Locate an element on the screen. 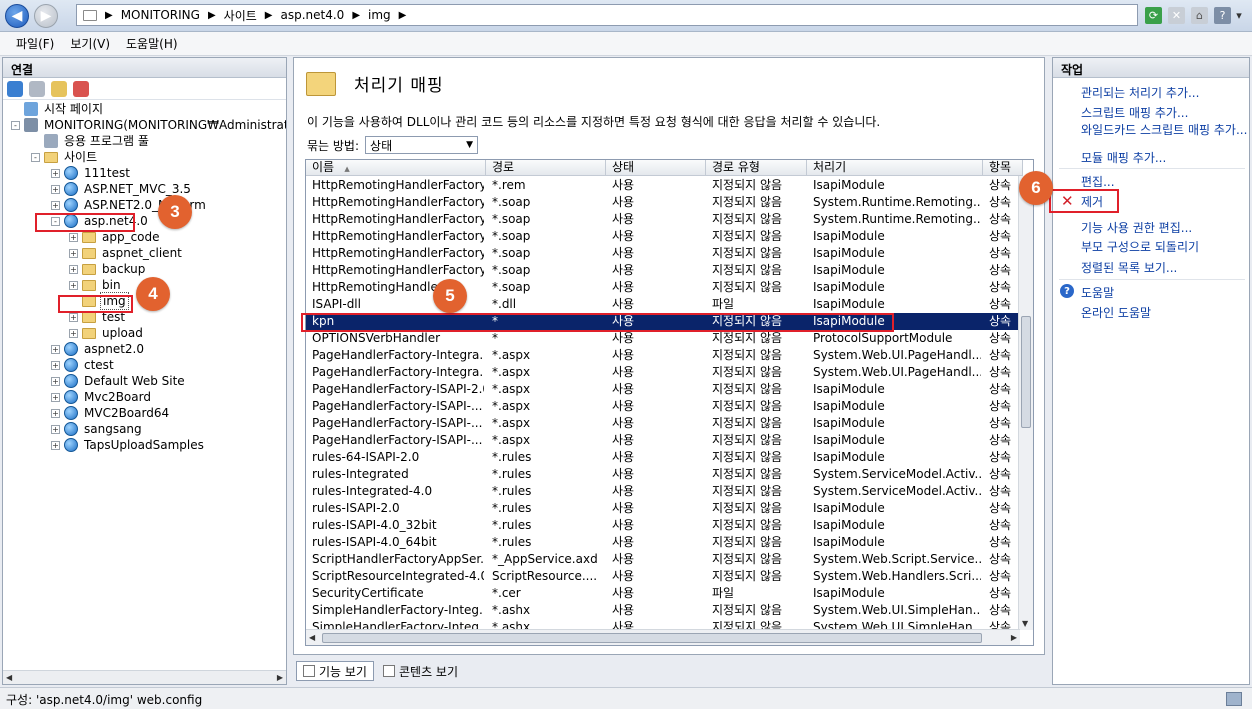 This screenshot has width=1252, height=709. refresh-icon: ⟳ is located at coordinates (1153, 15).